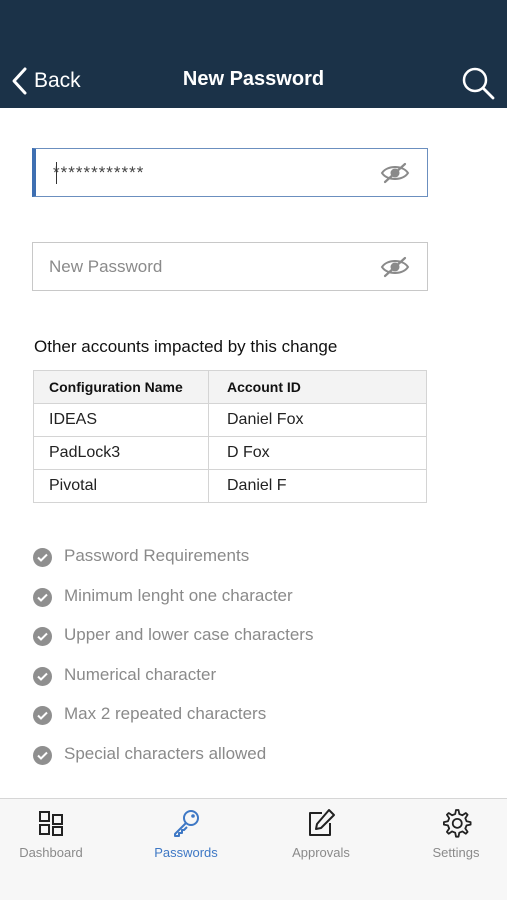 The image size is (507, 900). What do you see at coordinates (165, 753) in the screenshot?
I see `requirement-text: Special characters allowed` at bounding box center [165, 753].